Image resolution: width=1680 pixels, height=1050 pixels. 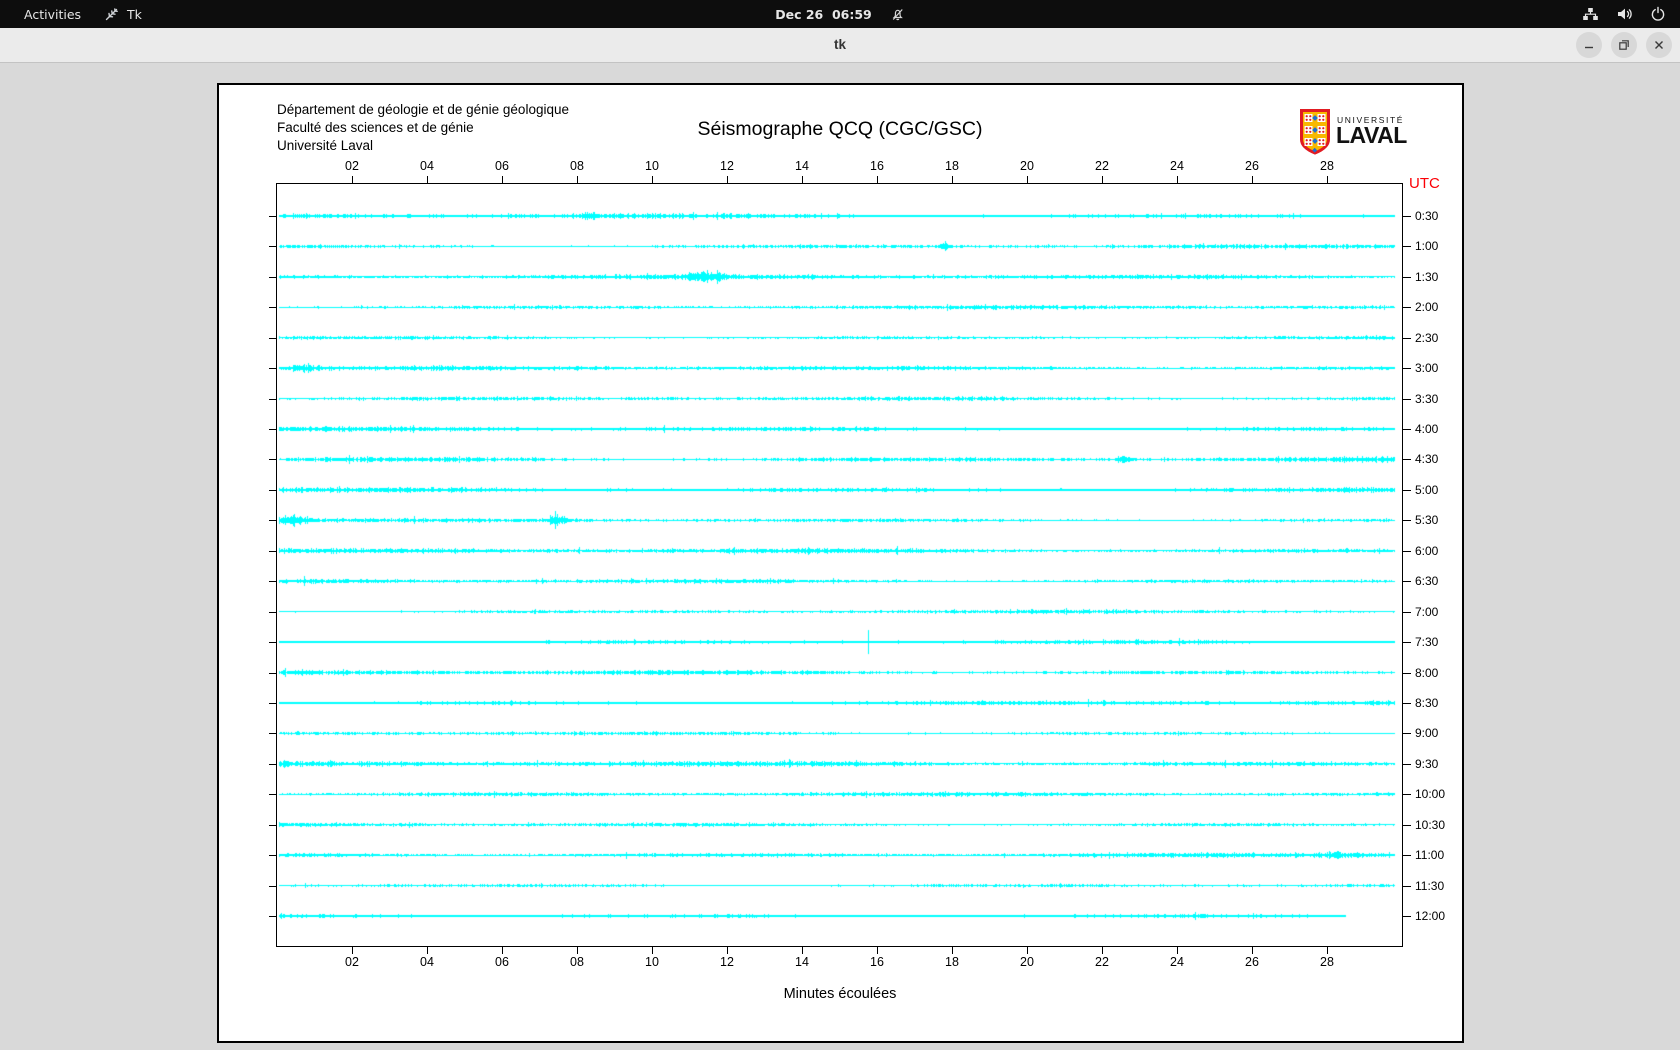 I want to click on window-controls, so click(x=1624, y=45).